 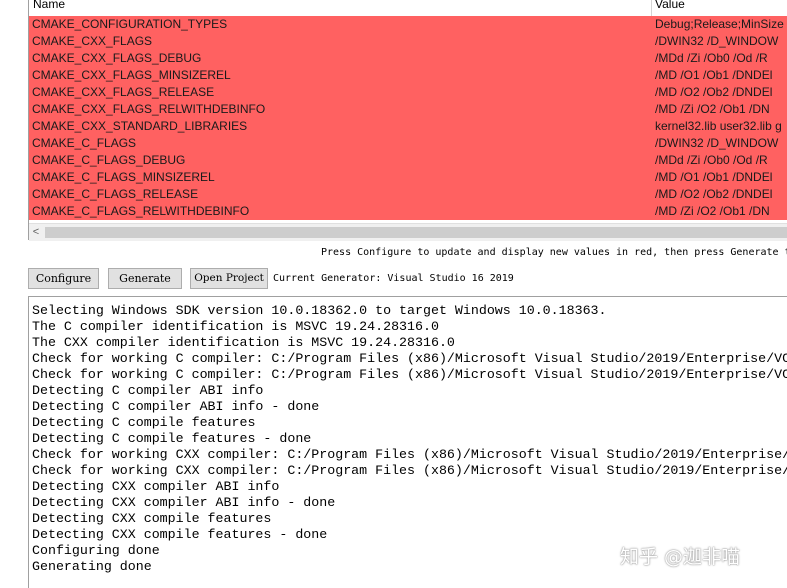 What do you see at coordinates (408, 8) in the screenshot?
I see `table-header: Name Value` at bounding box center [408, 8].